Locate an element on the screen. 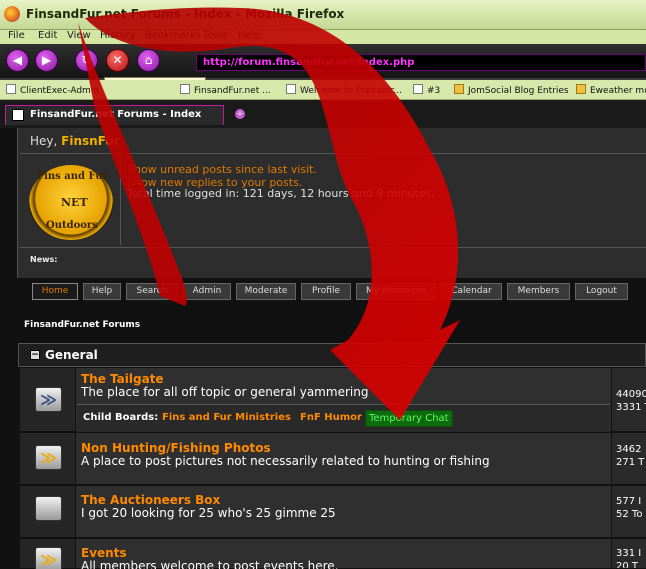 This screenshot has height=569, width=646. bookmark-eweather: Eweather mo is located at coordinates (611, 90).